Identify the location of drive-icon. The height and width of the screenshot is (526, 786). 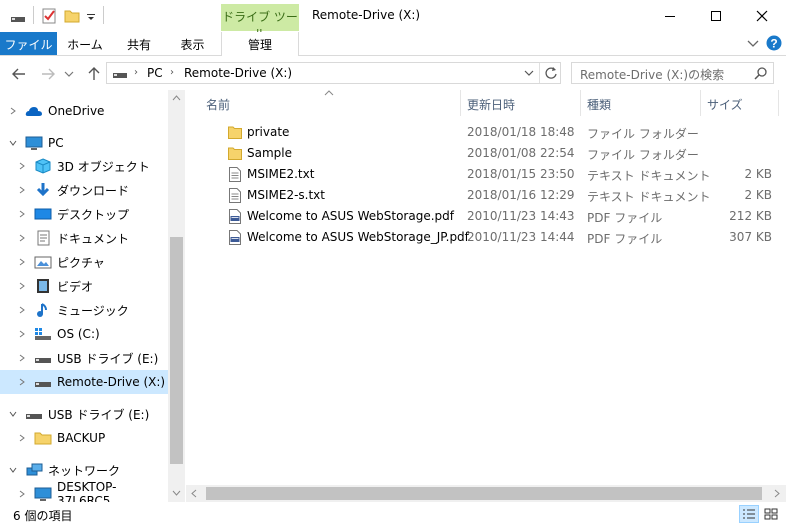
(120, 73).